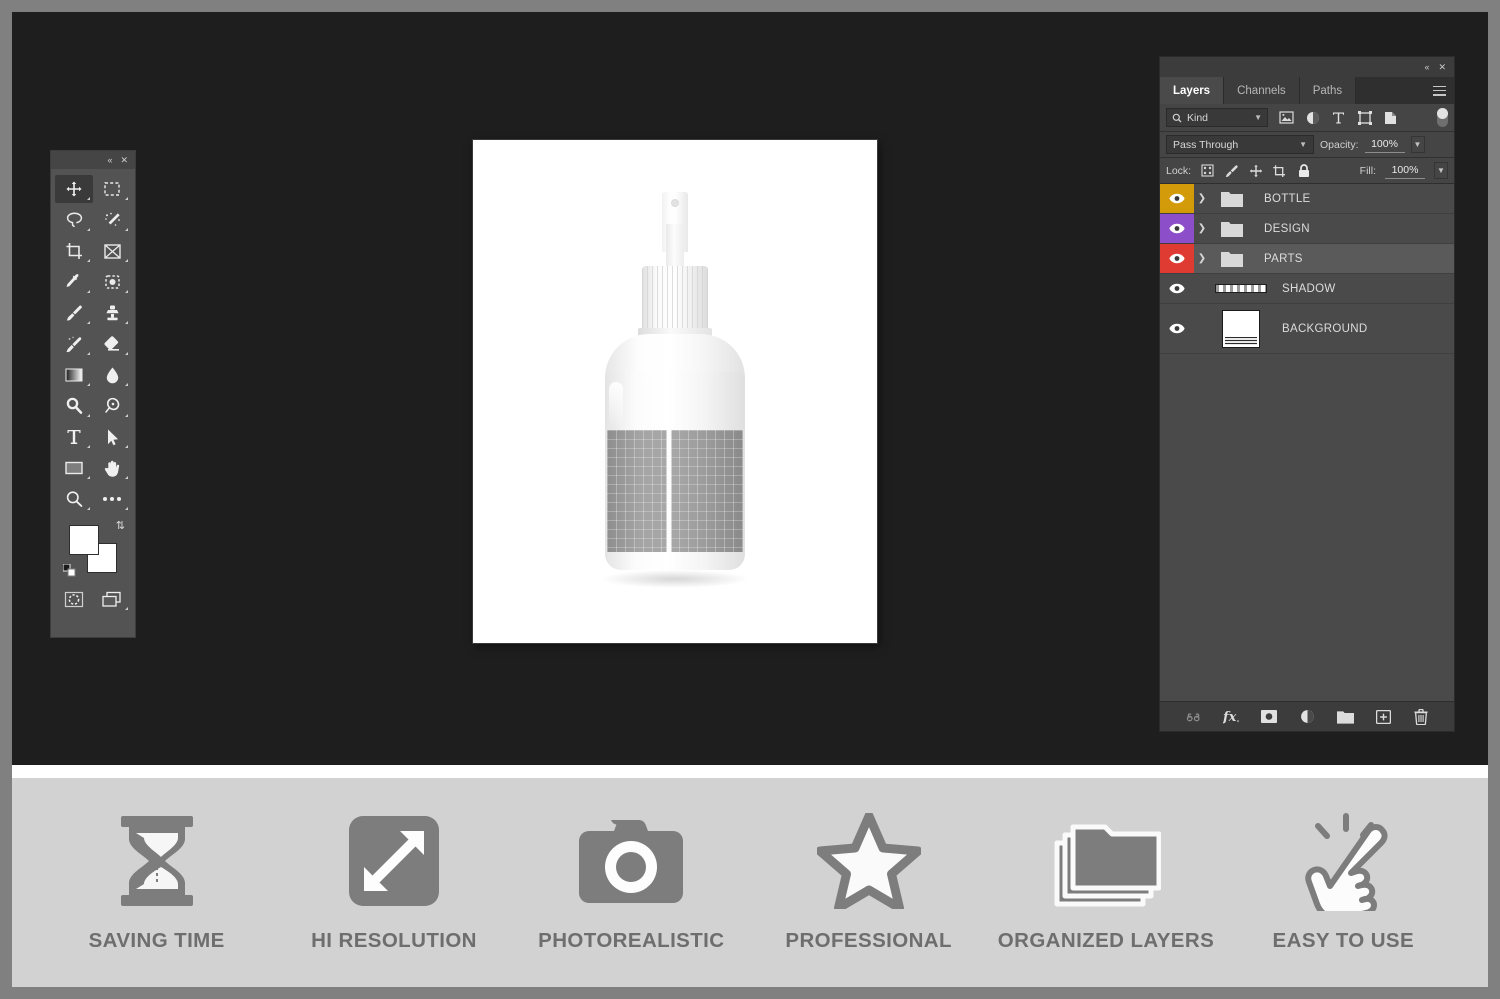 This screenshot has width=1500, height=999. I want to click on layer-name: PARTS, so click(1283, 258).